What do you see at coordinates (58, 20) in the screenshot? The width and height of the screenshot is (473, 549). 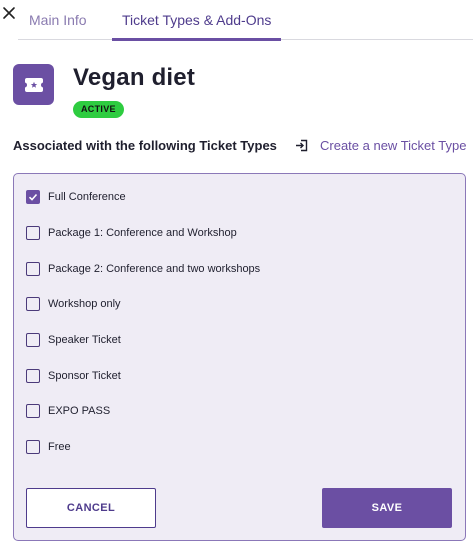 I see `tab-main-info: Main Info` at bounding box center [58, 20].